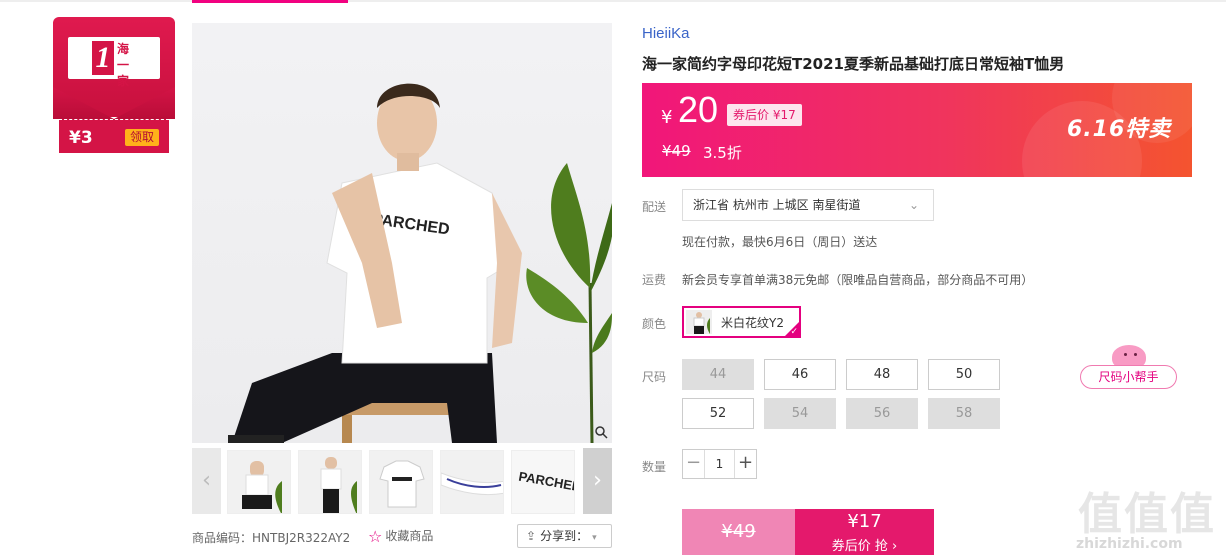 The width and height of the screenshot is (1226, 559). Describe the element at coordinates (694, 464) in the screenshot. I see `decrement-button: −` at that location.